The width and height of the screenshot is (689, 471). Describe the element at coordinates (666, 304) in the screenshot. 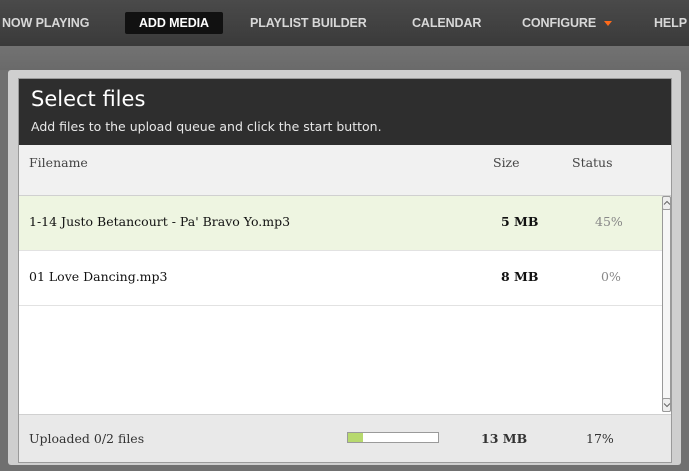

I see `file-list-scrollbar` at that location.